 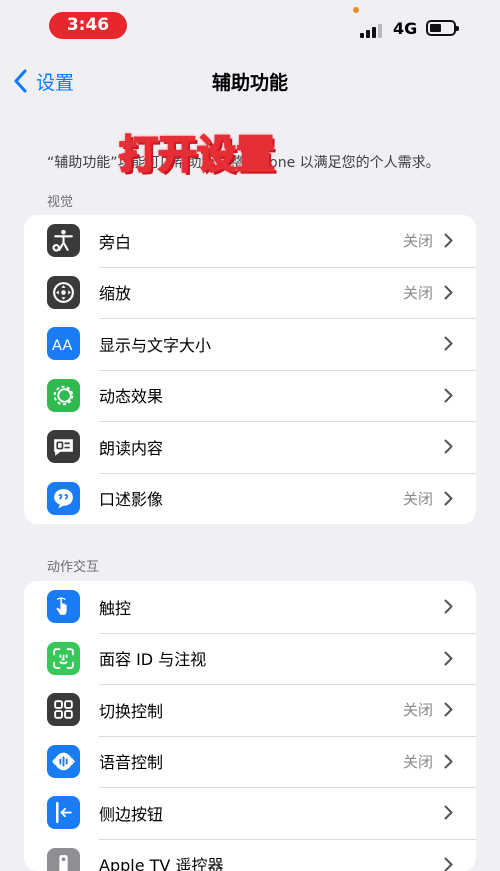 I want to click on audio-description-icon, so click(x=63, y=498).